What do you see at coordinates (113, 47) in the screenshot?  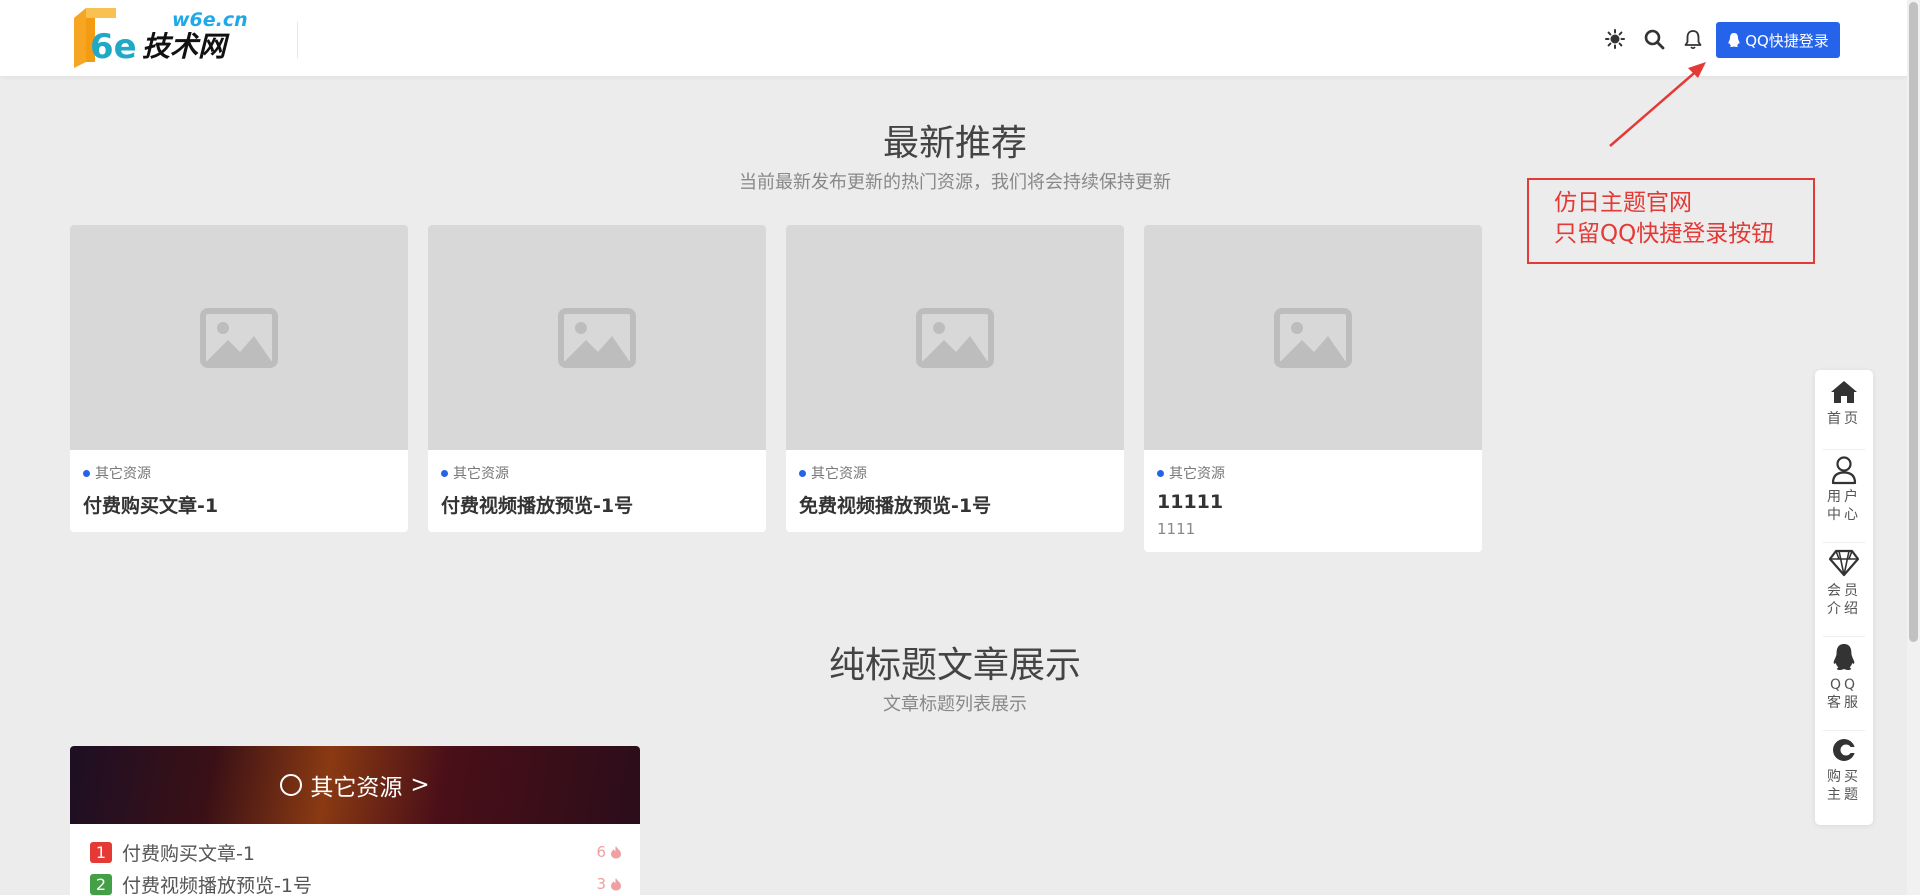 I see `logo-brand-main: 6e` at bounding box center [113, 47].